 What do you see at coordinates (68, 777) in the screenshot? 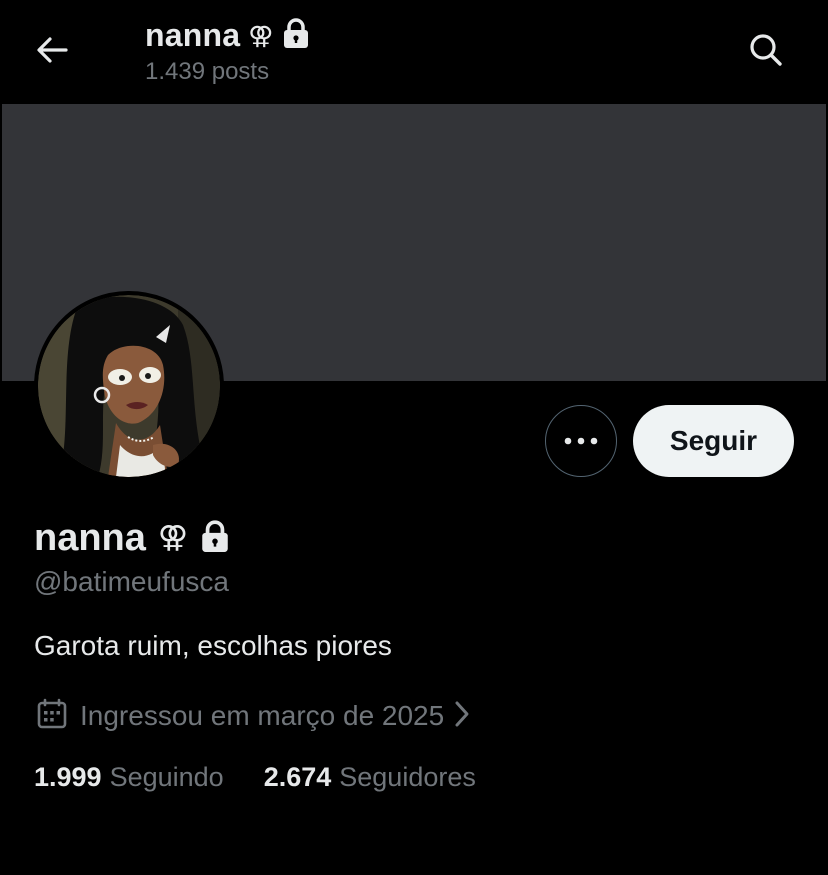
I see `following-count: 1.999` at bounding box center [68, 777].